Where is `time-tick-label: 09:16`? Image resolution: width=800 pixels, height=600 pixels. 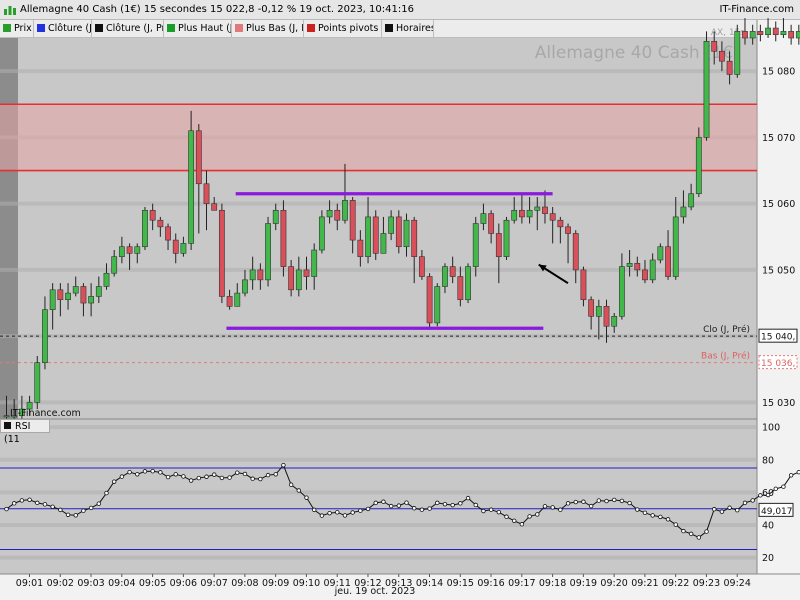
time-tick-label: 09:16 is located at coordinates (490, 583).